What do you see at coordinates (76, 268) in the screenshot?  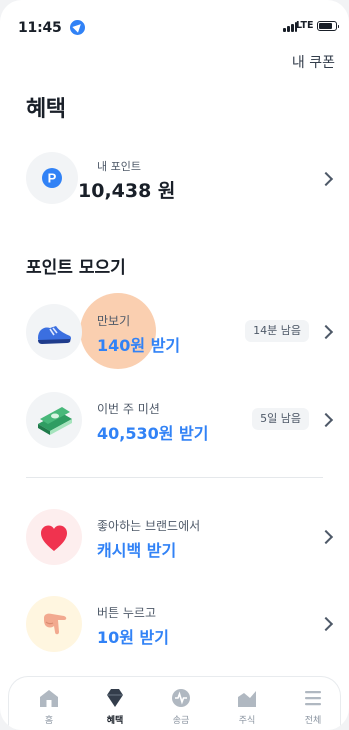 I see `section-title: 포인트 모으기` at bounding box center [76, 268].